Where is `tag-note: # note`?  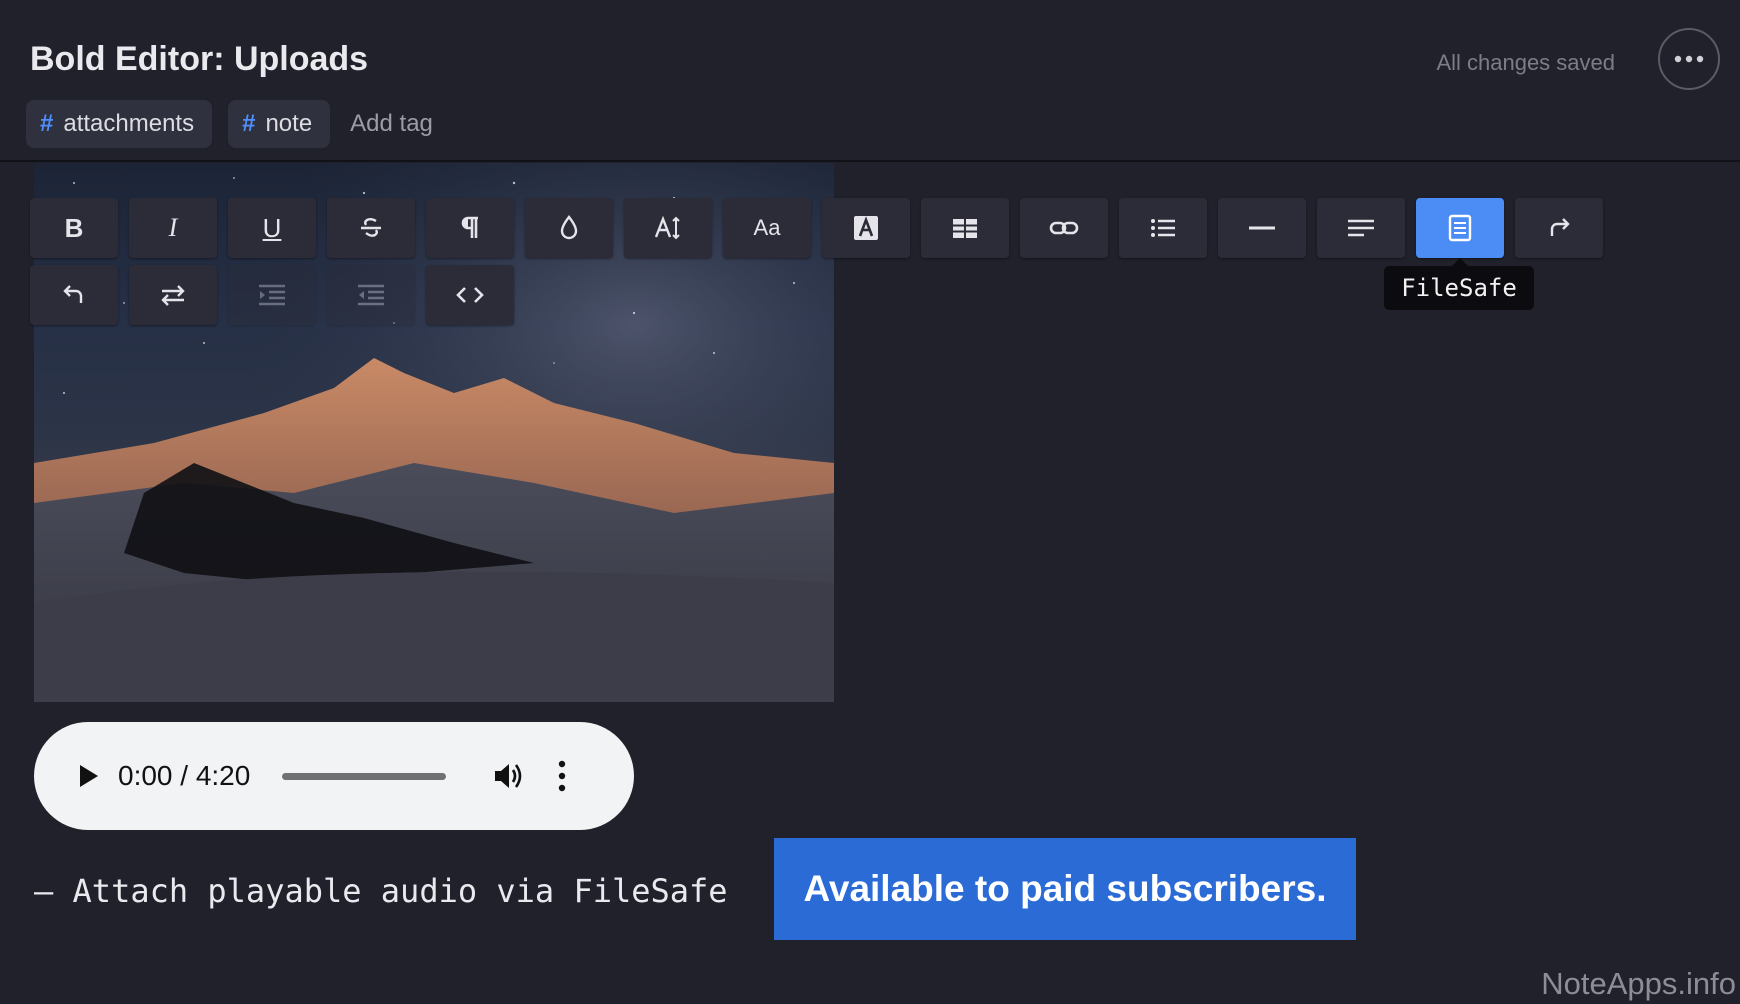 tag-note: # note is located at coordinates (279, 124).